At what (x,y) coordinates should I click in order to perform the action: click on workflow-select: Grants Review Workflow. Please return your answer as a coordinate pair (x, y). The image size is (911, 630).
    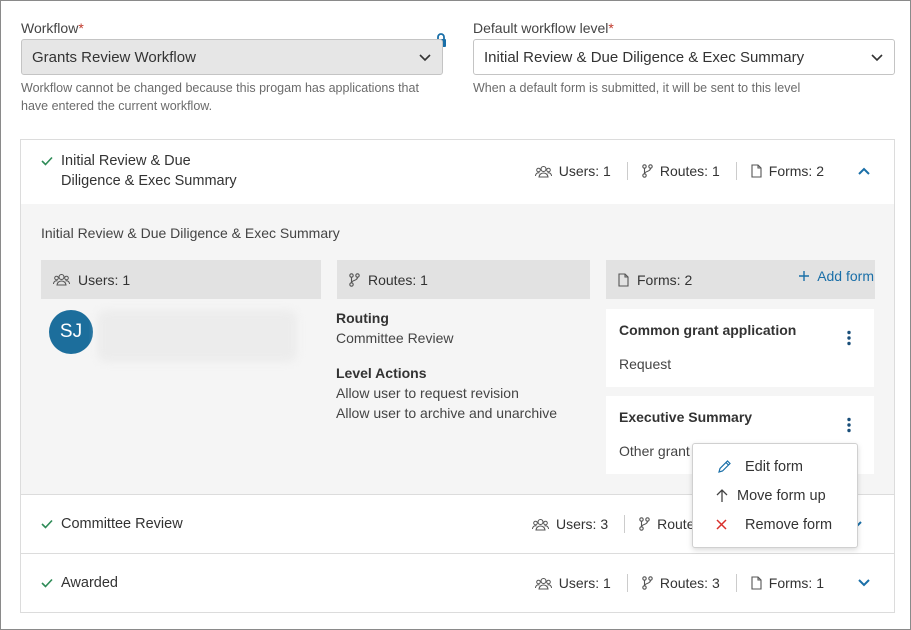
    Looking at the image, I should click on (232, 57).